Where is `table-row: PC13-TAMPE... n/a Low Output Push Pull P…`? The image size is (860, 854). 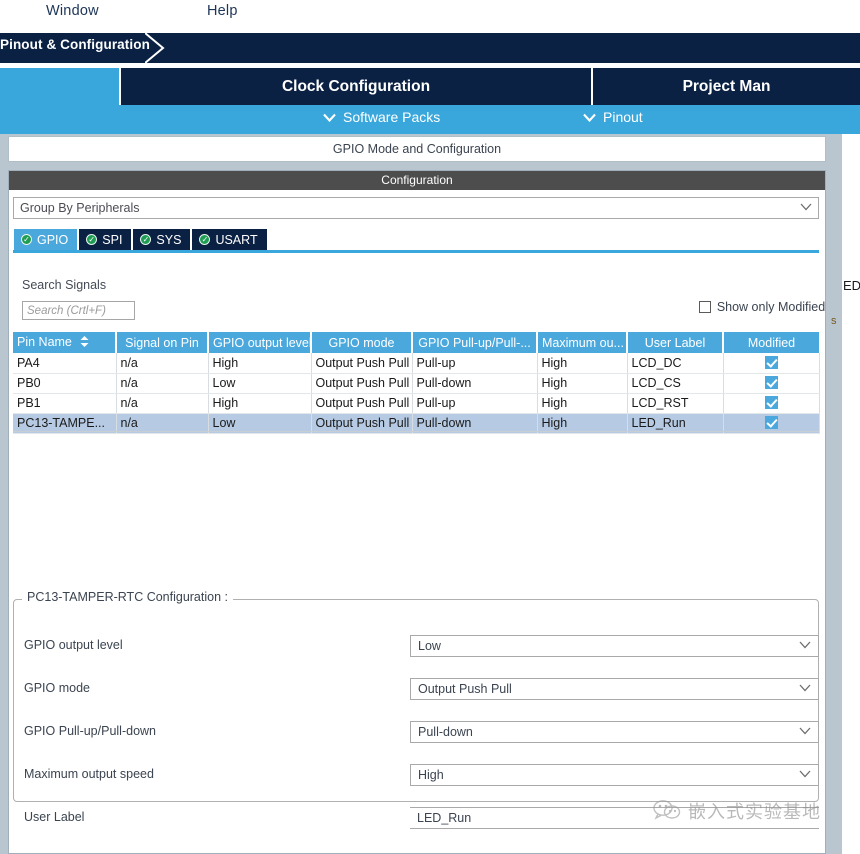
table-row: PC13-TAMPE... n/a Low Output Push Pull P… is located at coordinates (416, 423).